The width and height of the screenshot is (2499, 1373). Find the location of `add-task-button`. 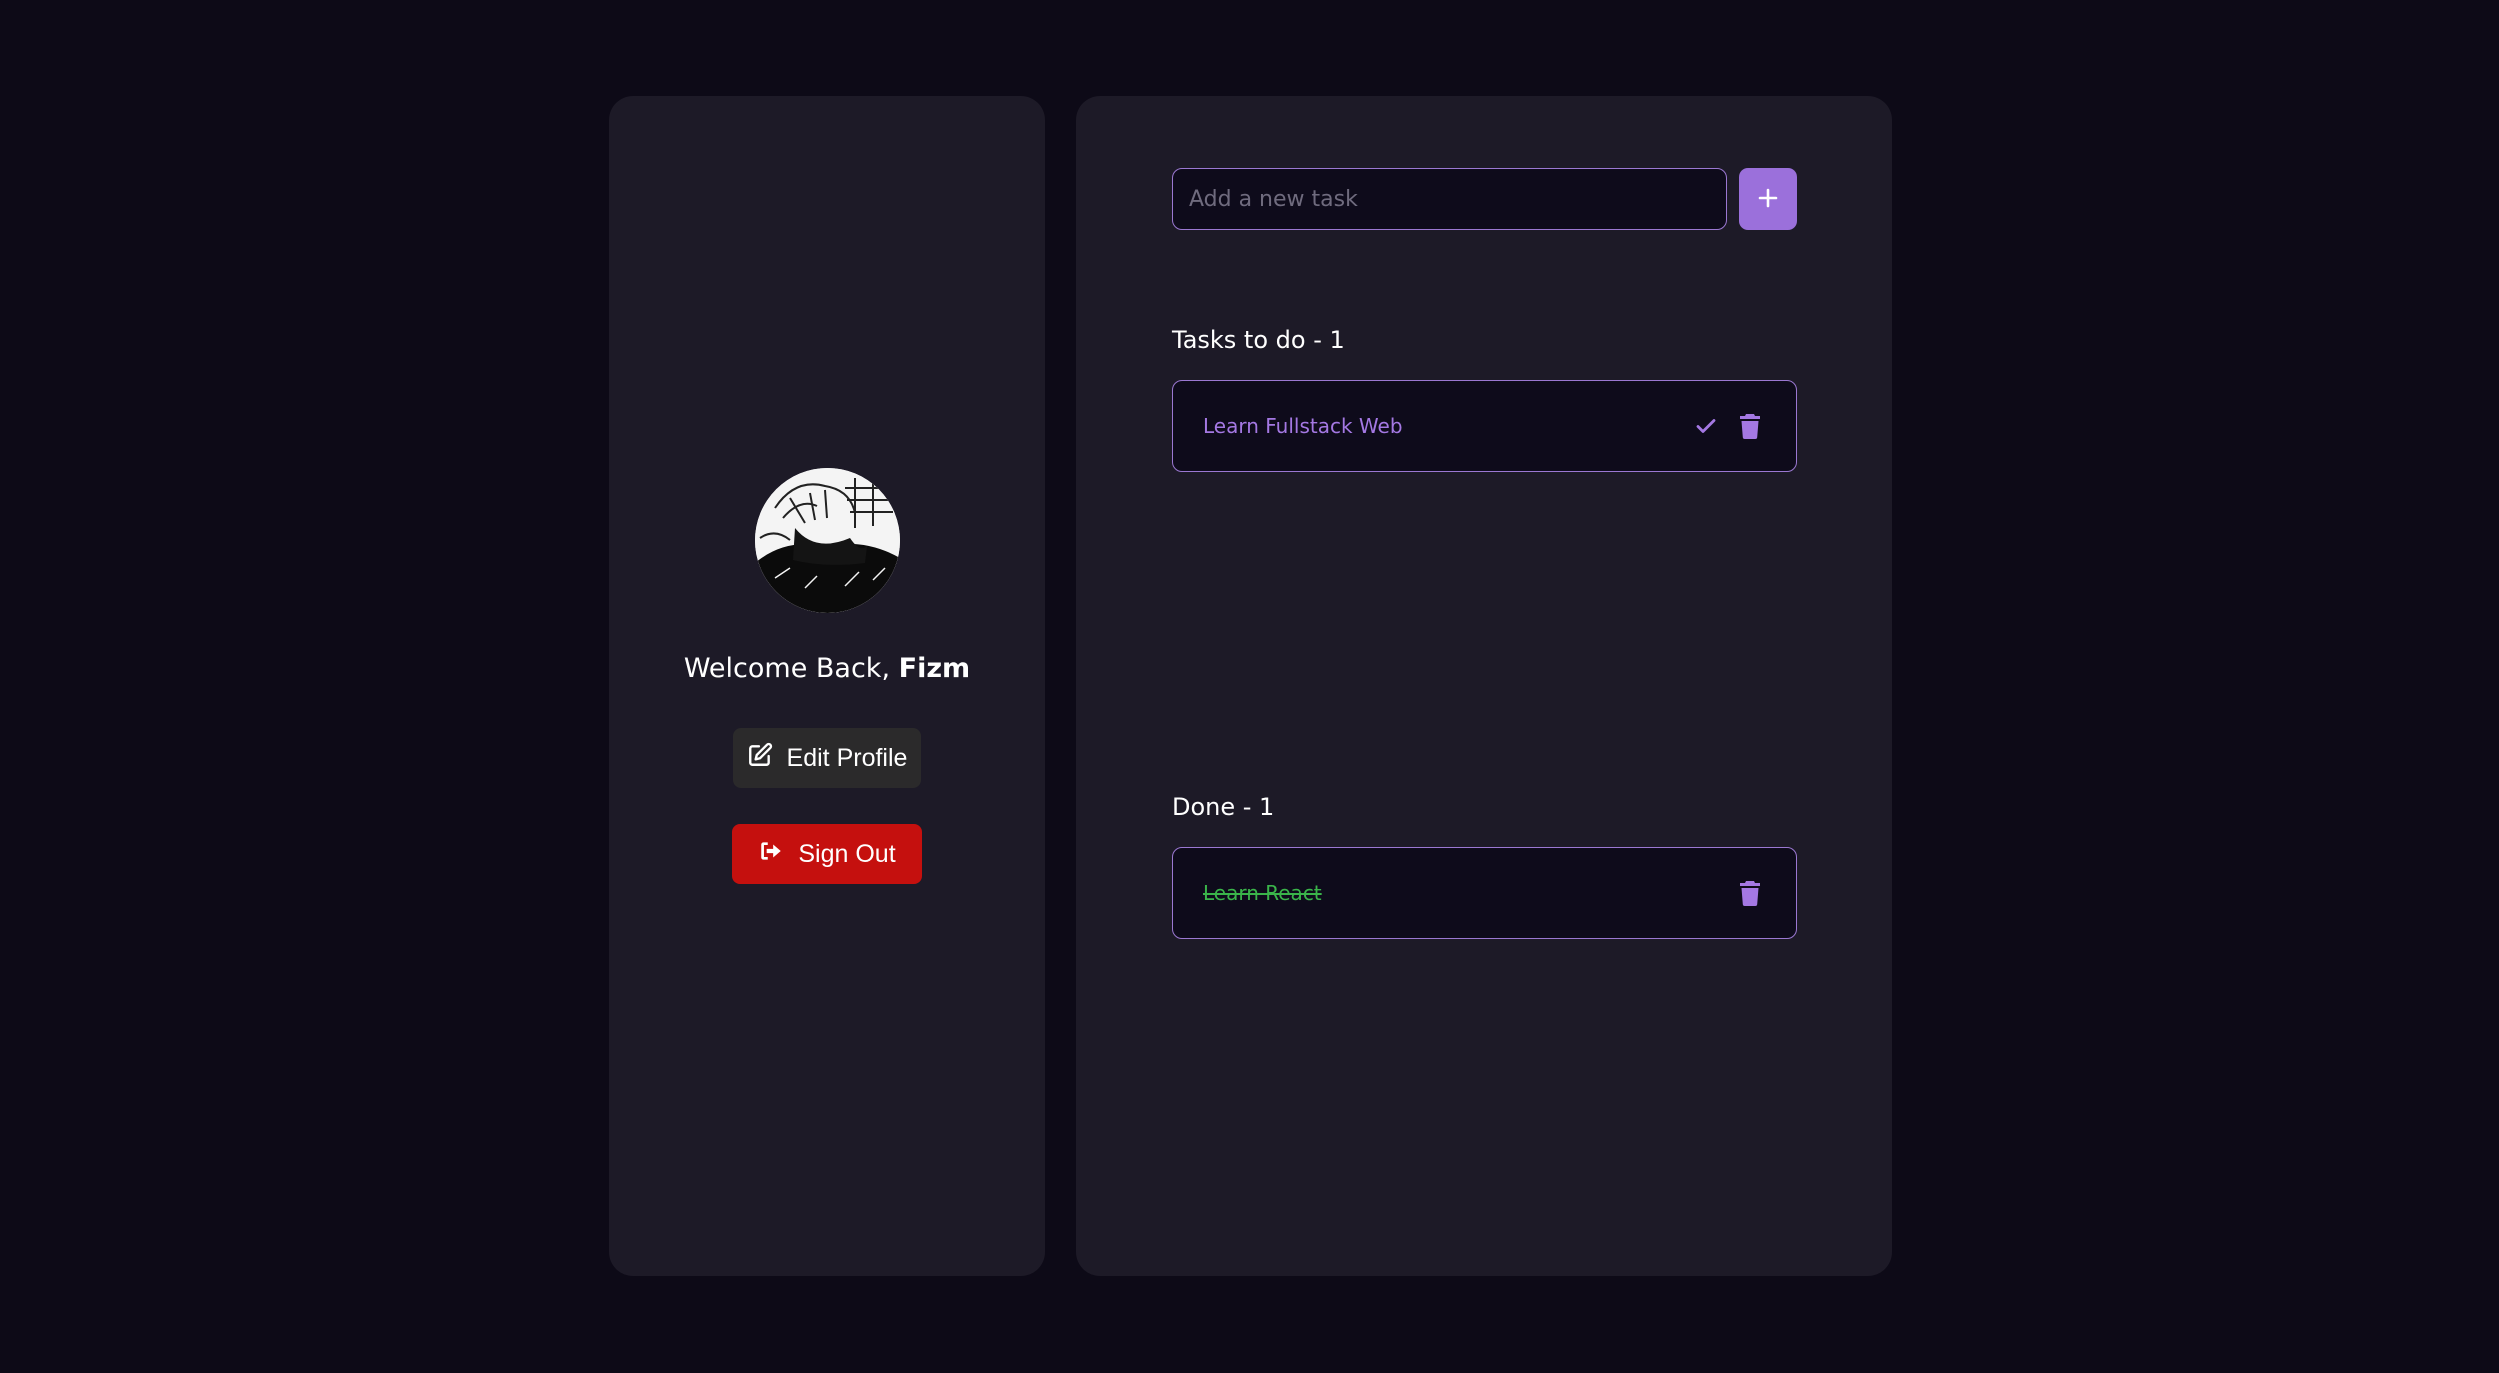

add-task-button is located at coordinates (1768, 199).